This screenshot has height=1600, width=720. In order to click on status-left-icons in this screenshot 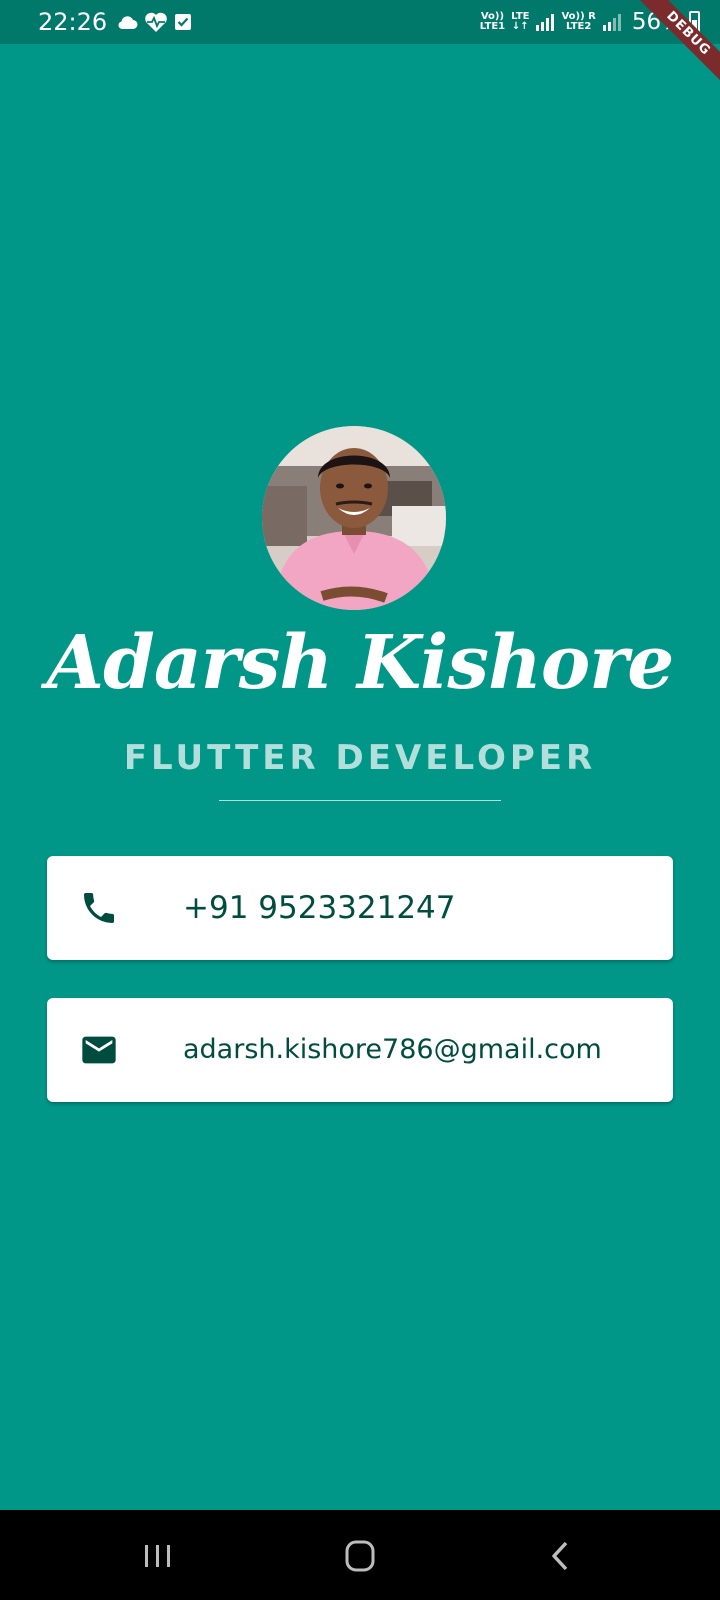, I will do `click(154, 22)`.